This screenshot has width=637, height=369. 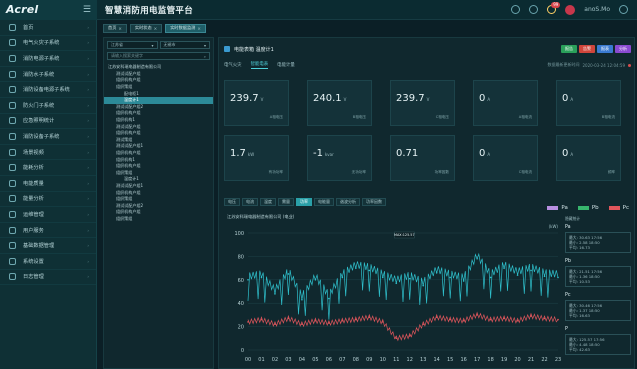 I want to click on settings-icon, so click(x=534, y=9).